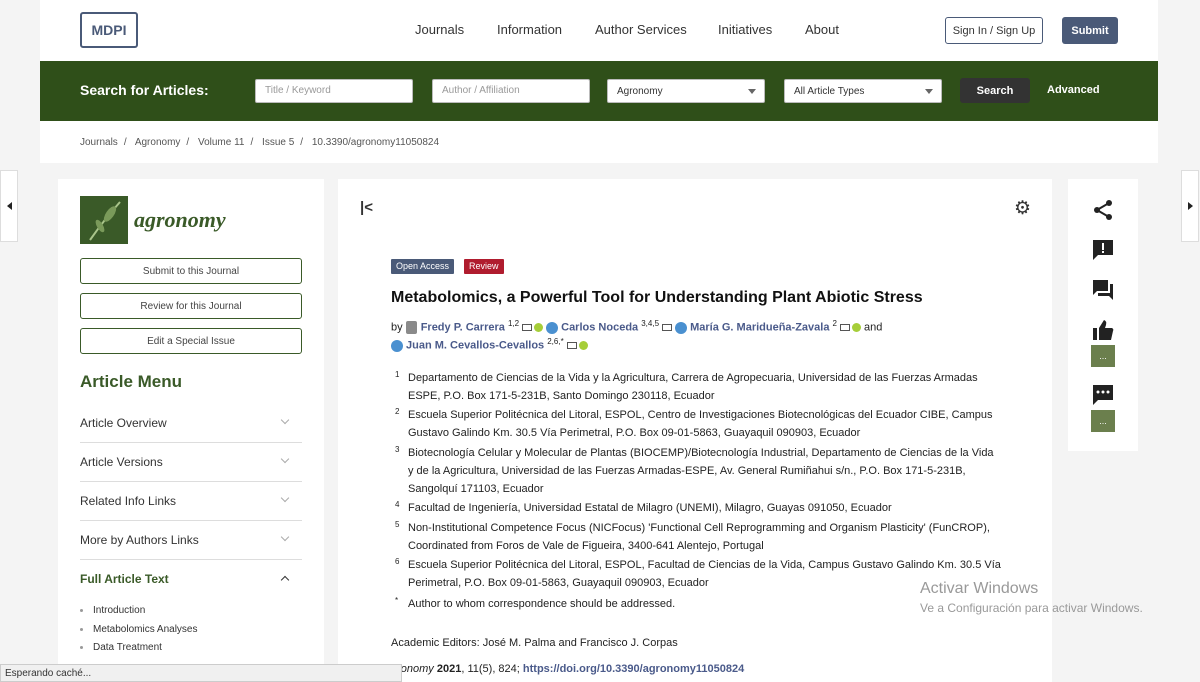 The width and height of the screenshot is (1200, 682). I want to click on windows-watermark-subtitle: Ve a Configuración para activar Windows., so click(1031, 608).